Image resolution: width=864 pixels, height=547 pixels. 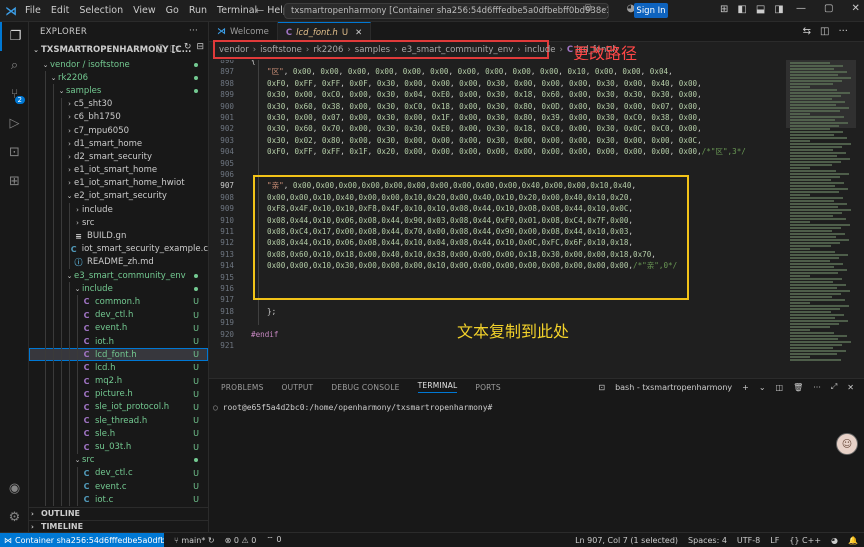 I want to click on breadcrumb-item: samples, so click(x=372, y=50).